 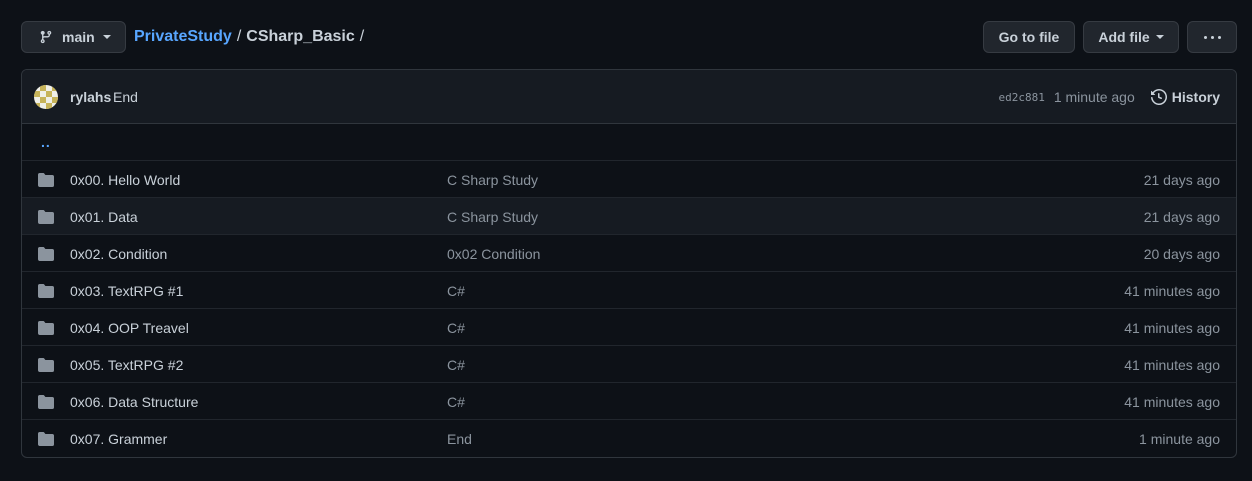 I want to click on file-row: 0x07. Grammer End 1 minute ago, so click(x=629, y=438).